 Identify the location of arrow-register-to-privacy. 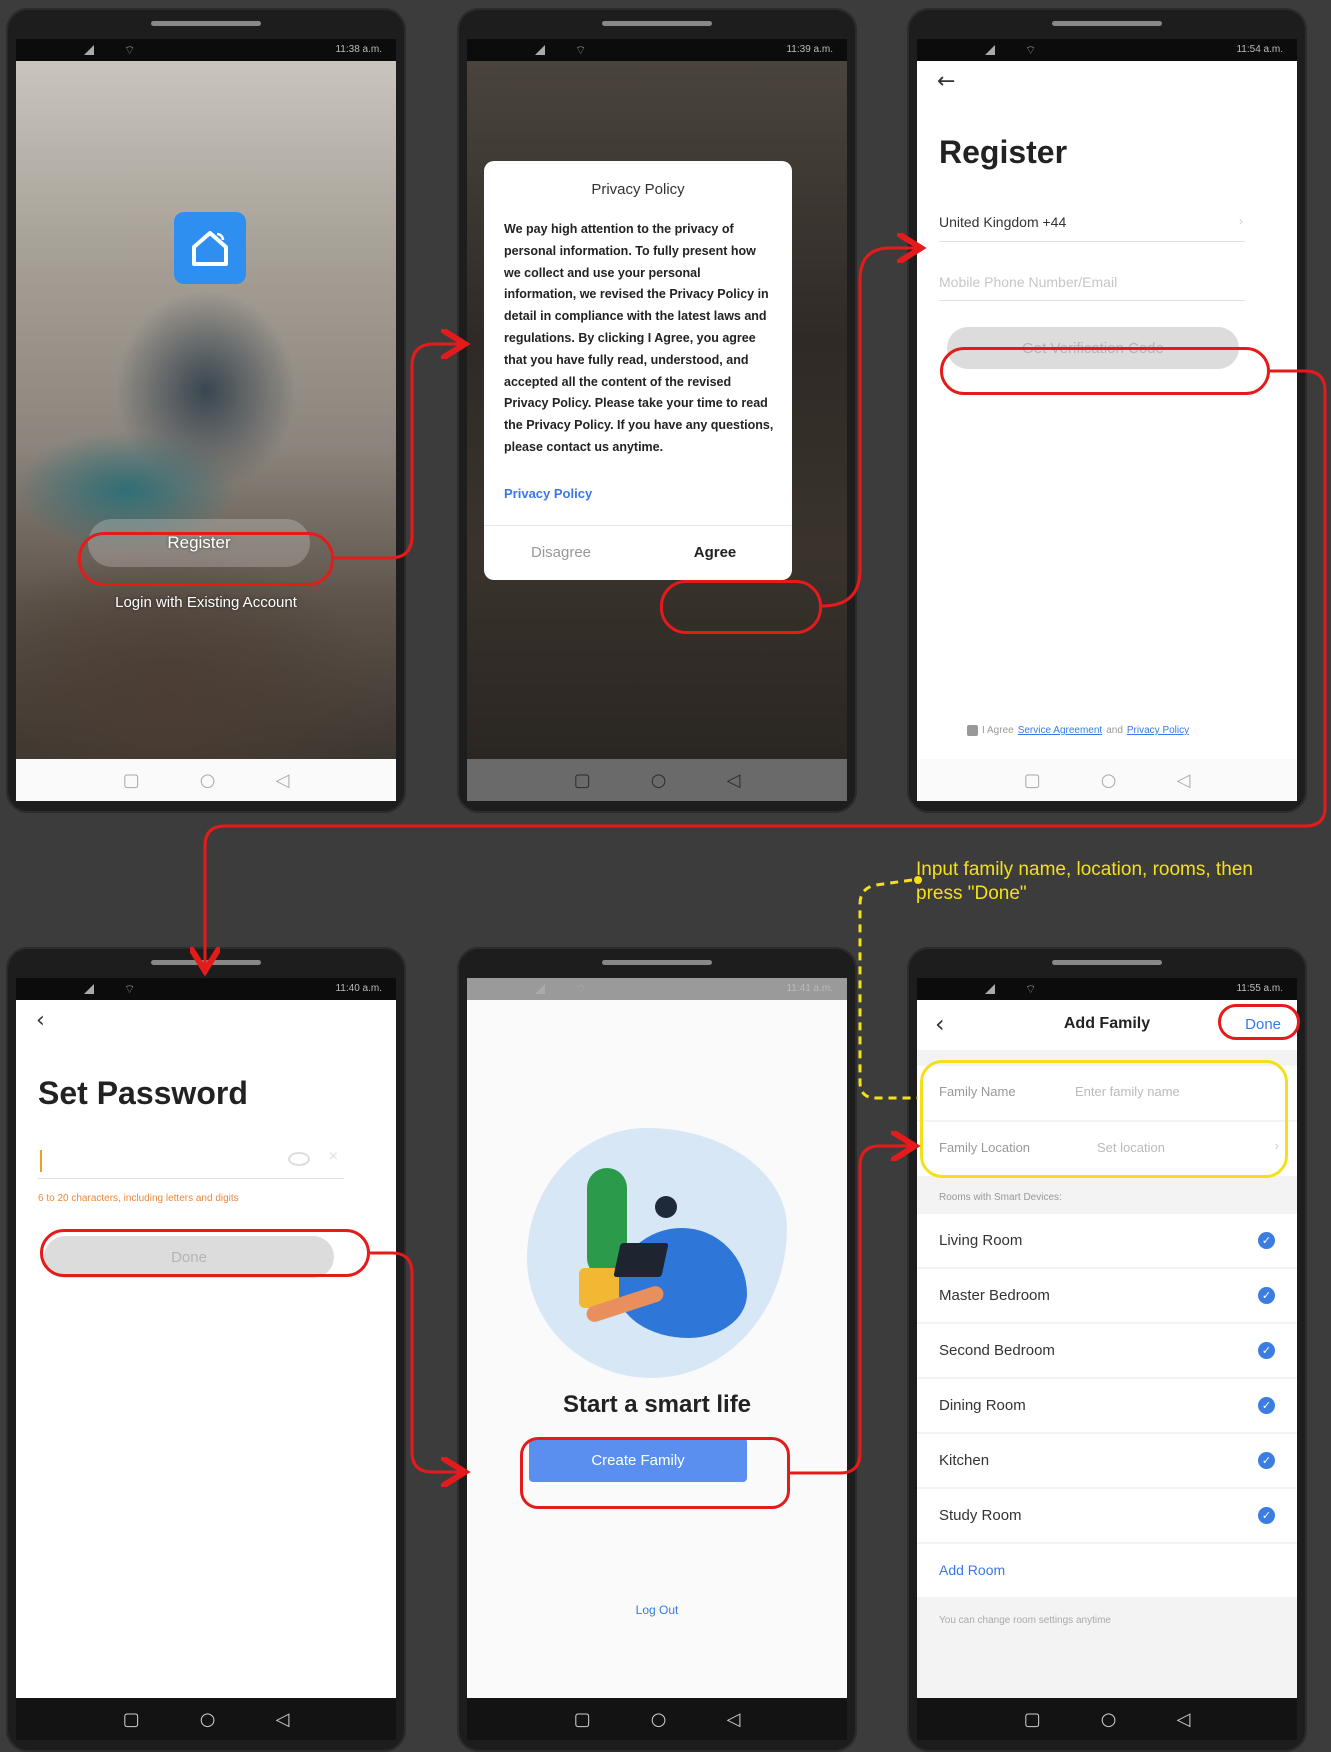
(398, 452).